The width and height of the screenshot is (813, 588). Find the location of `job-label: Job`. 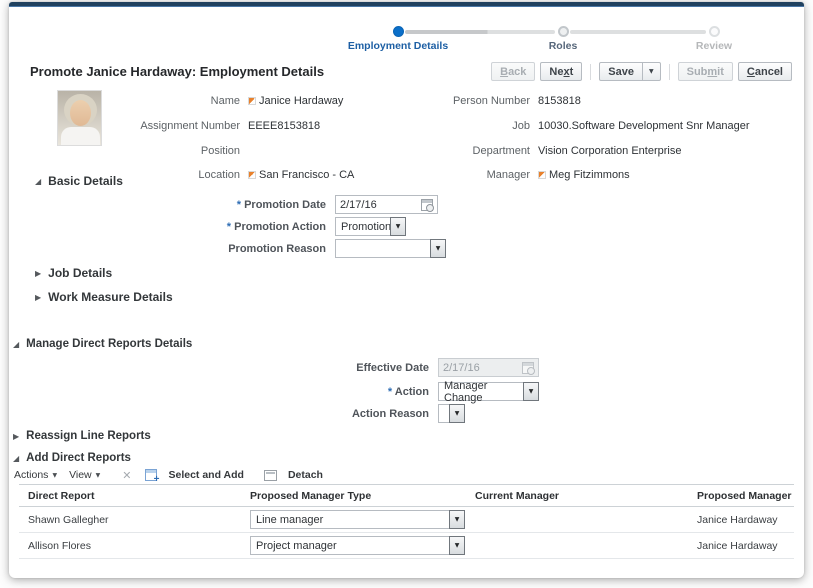

job-label: Job is located at coordinates (521, 126).